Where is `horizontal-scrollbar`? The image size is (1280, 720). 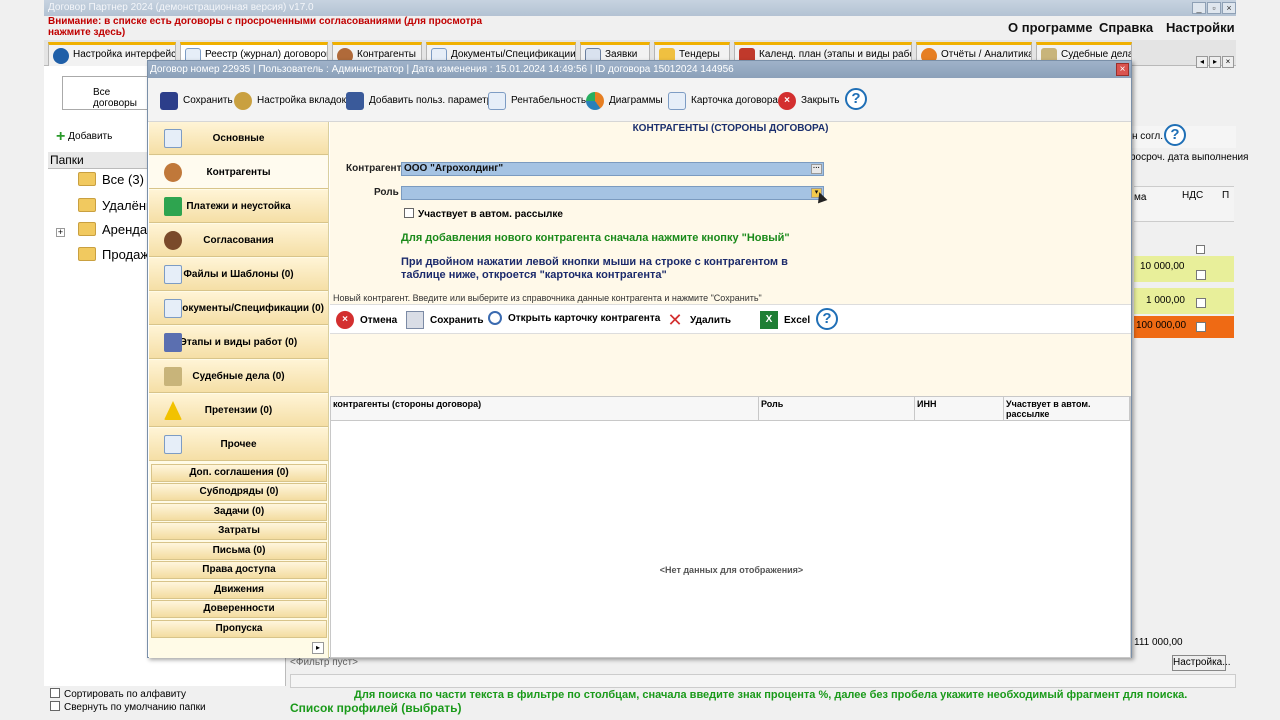 horizontal-scrollbar is located at coordinates (763, 681).